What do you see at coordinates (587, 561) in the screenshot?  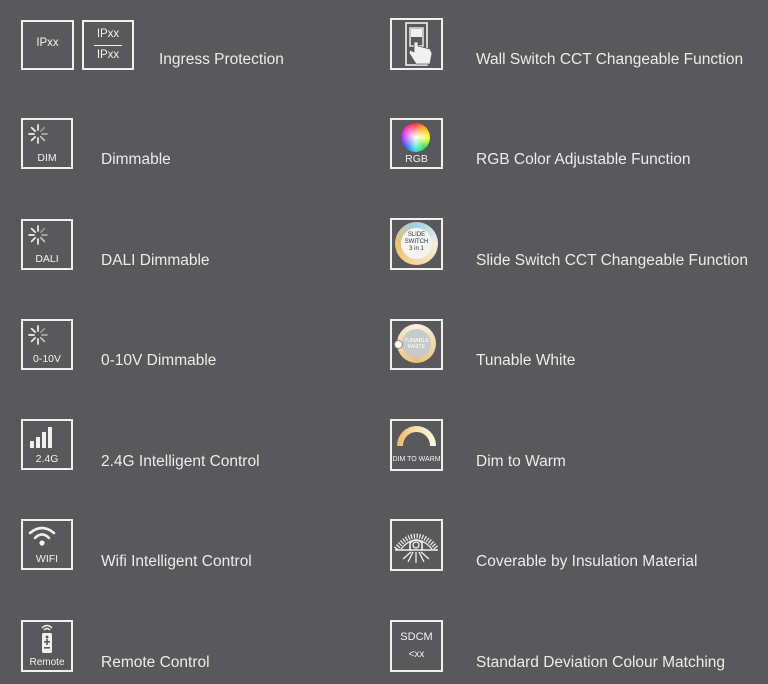 I see `feature-label: Coverable by Insulation Material` at bounding box center [587, 561].